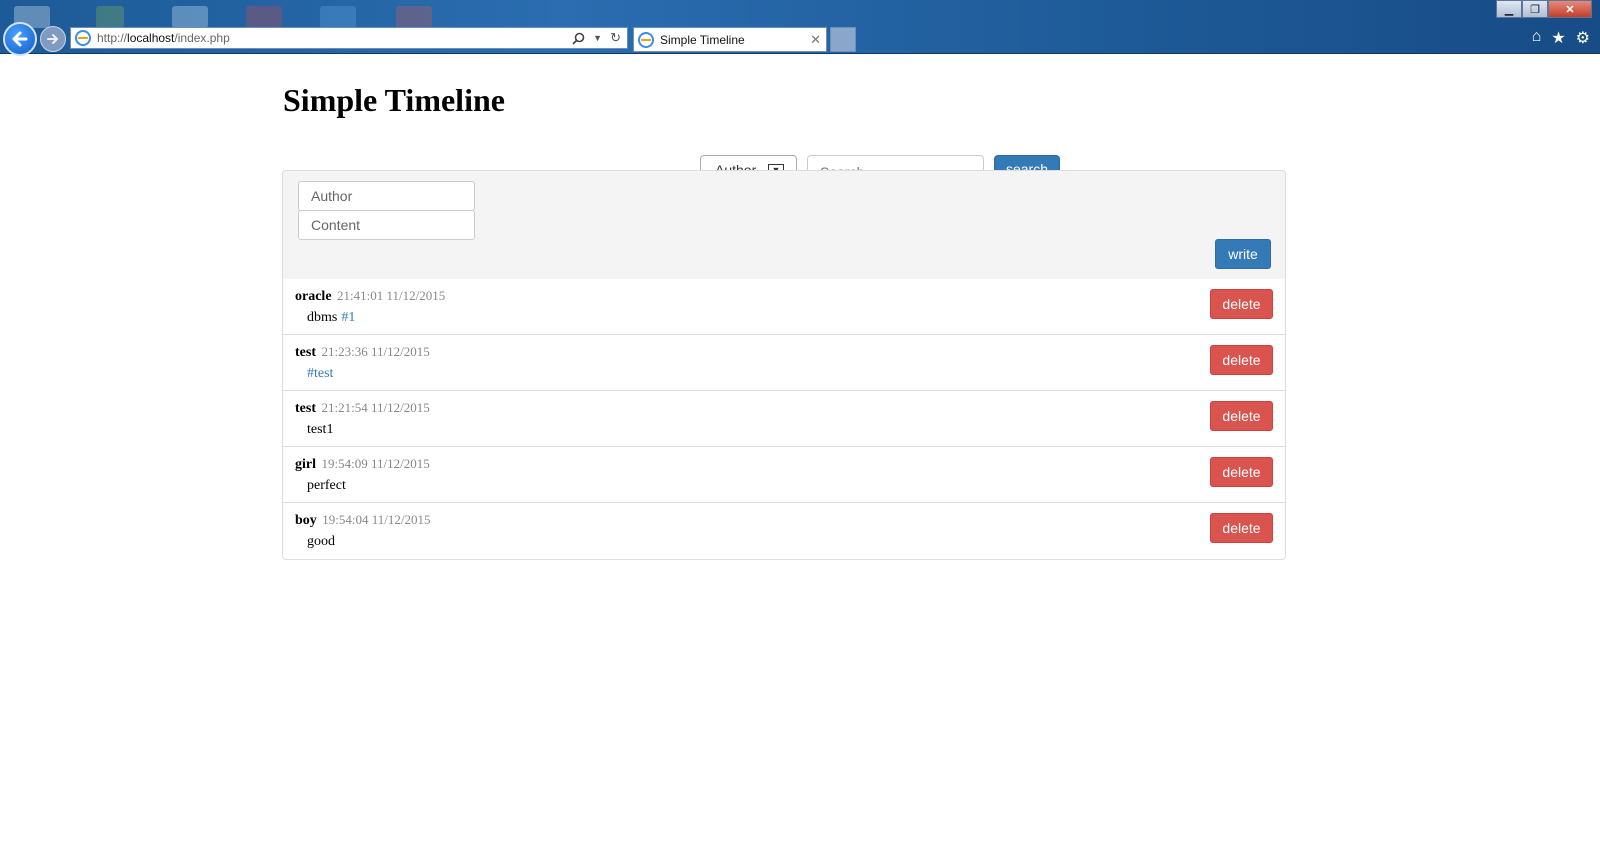  What do you see at coordinates (702, 39) in the screenshot?
I see `tab-title: Simple Timeline` at bounding box center [702, 39].